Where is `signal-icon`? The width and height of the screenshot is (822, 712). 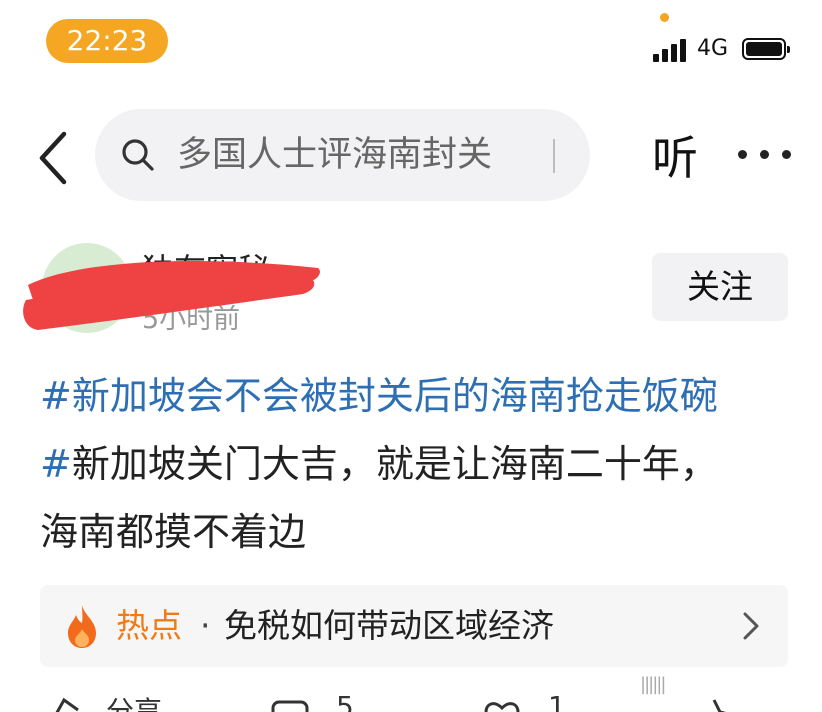
signal-icon is located at coordinates (671, 50).